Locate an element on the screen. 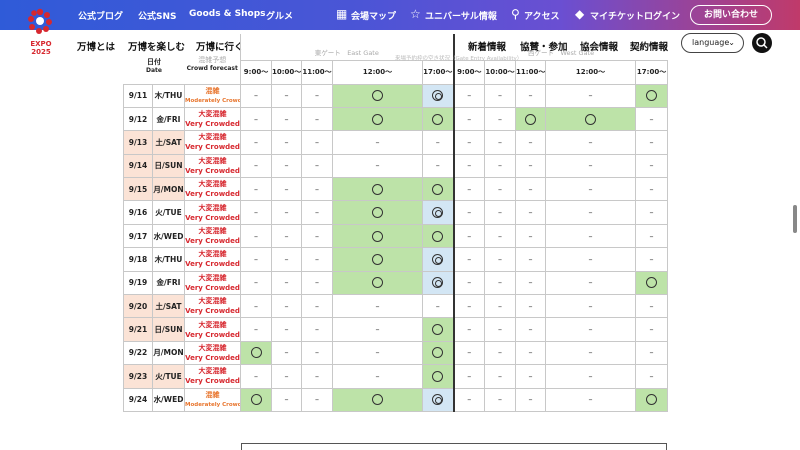 Image resolution: width=800 pixels, height=450 pixels. expo-logo-icon is located at coordinates (40, 21).